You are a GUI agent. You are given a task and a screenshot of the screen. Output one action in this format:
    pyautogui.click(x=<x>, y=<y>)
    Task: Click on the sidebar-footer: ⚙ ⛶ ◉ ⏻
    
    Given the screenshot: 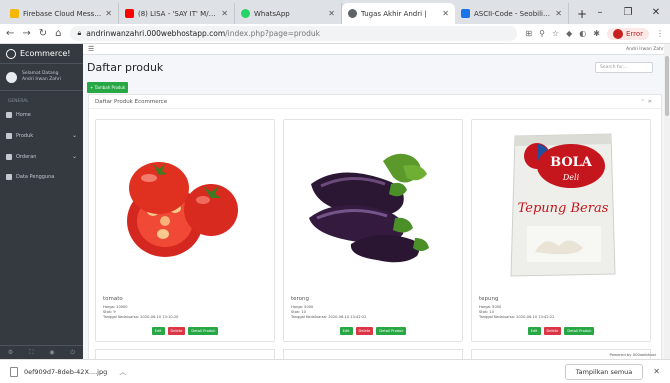 What is the action you would take?
    pyautogui.click(x=41, y=352)
    